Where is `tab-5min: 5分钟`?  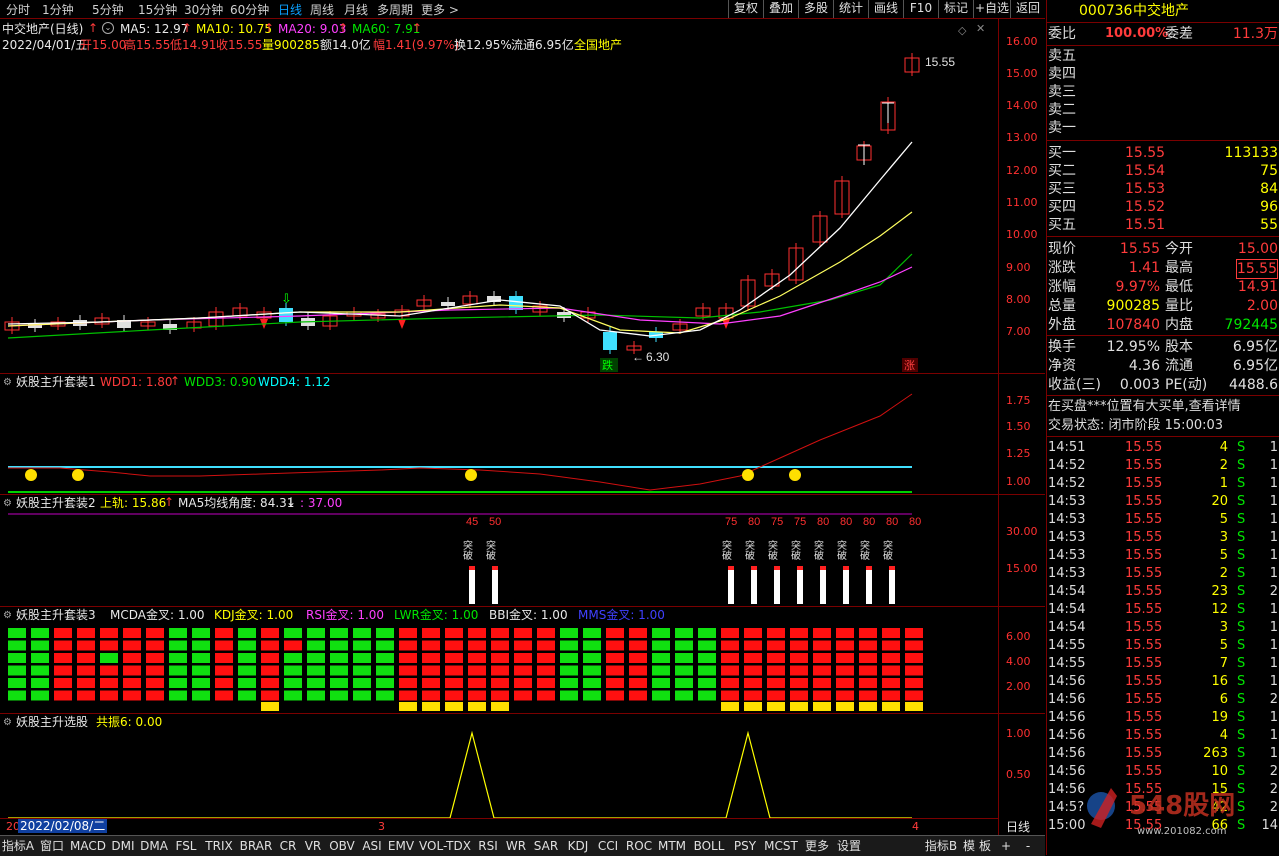 tab-5min: 5分钟 is located at coordinates (108, 9).